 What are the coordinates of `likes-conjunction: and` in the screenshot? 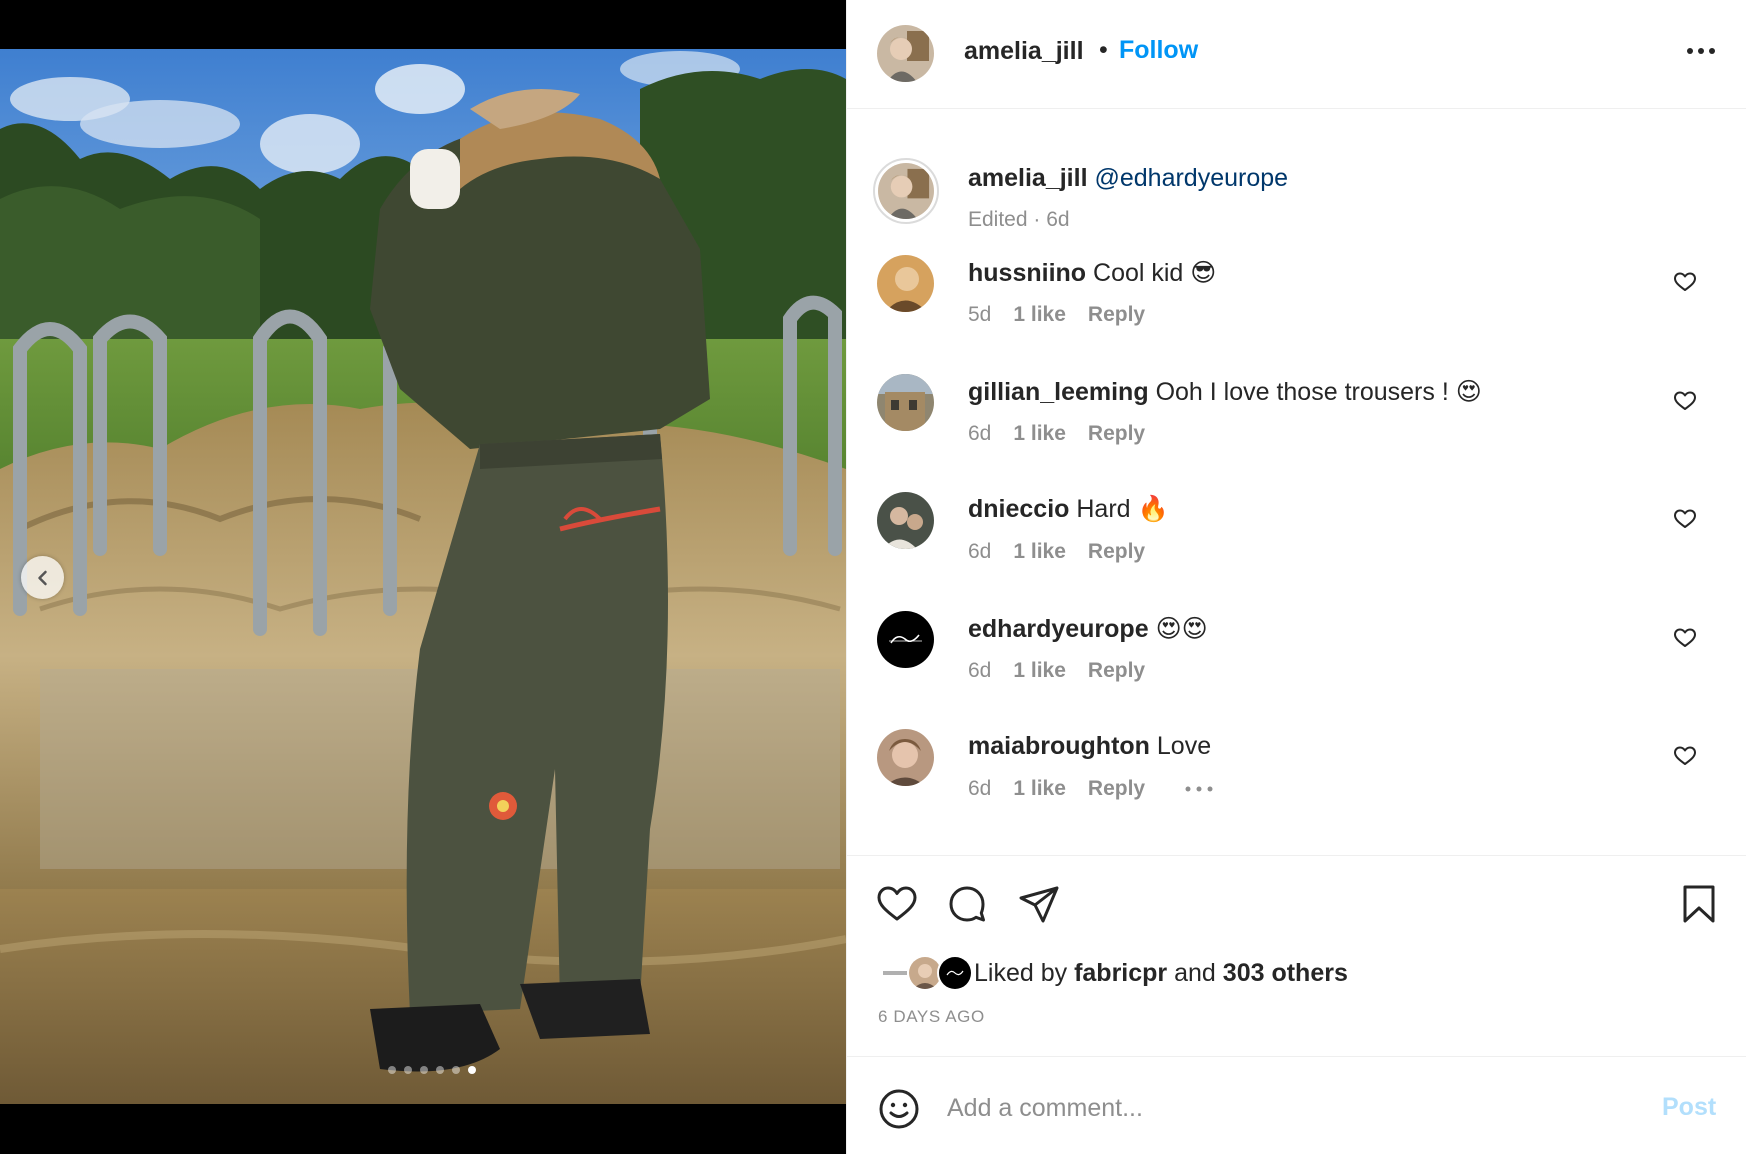 It's located at (1195, 972).